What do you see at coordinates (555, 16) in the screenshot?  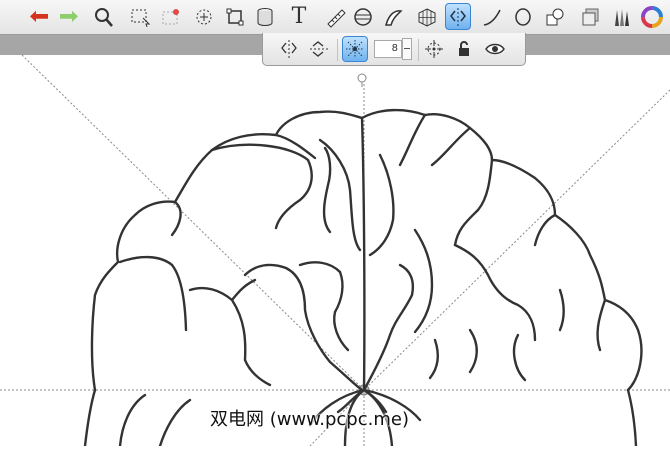 I see `shapes-icon` at bounding box center [555, 16].